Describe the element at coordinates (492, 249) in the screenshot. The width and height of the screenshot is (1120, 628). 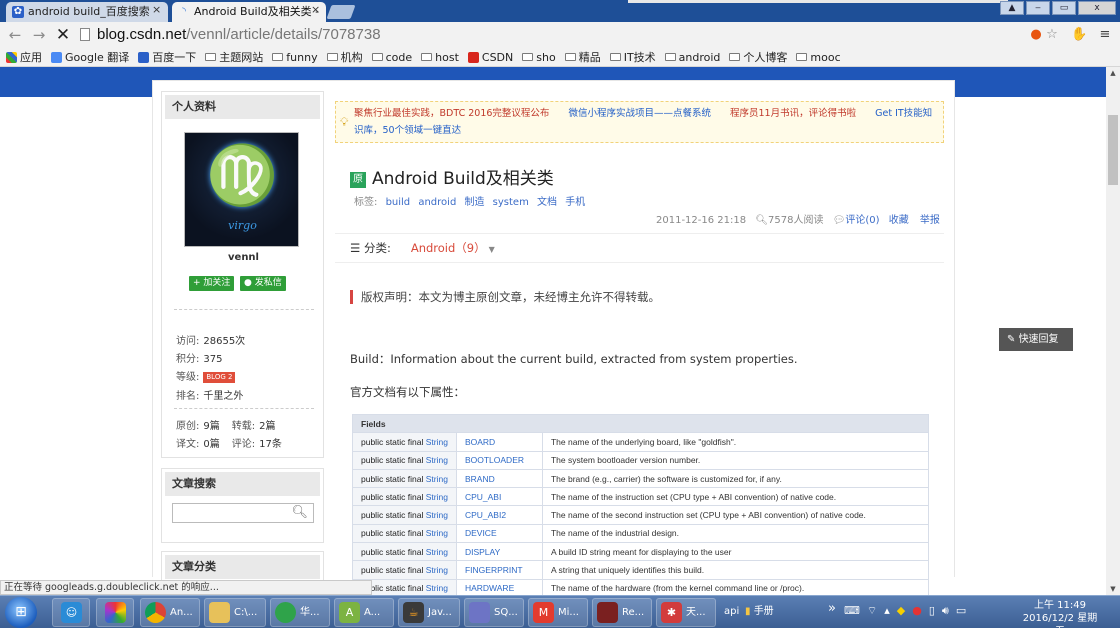
I see `chevron-down-icon: ▼` at that location.